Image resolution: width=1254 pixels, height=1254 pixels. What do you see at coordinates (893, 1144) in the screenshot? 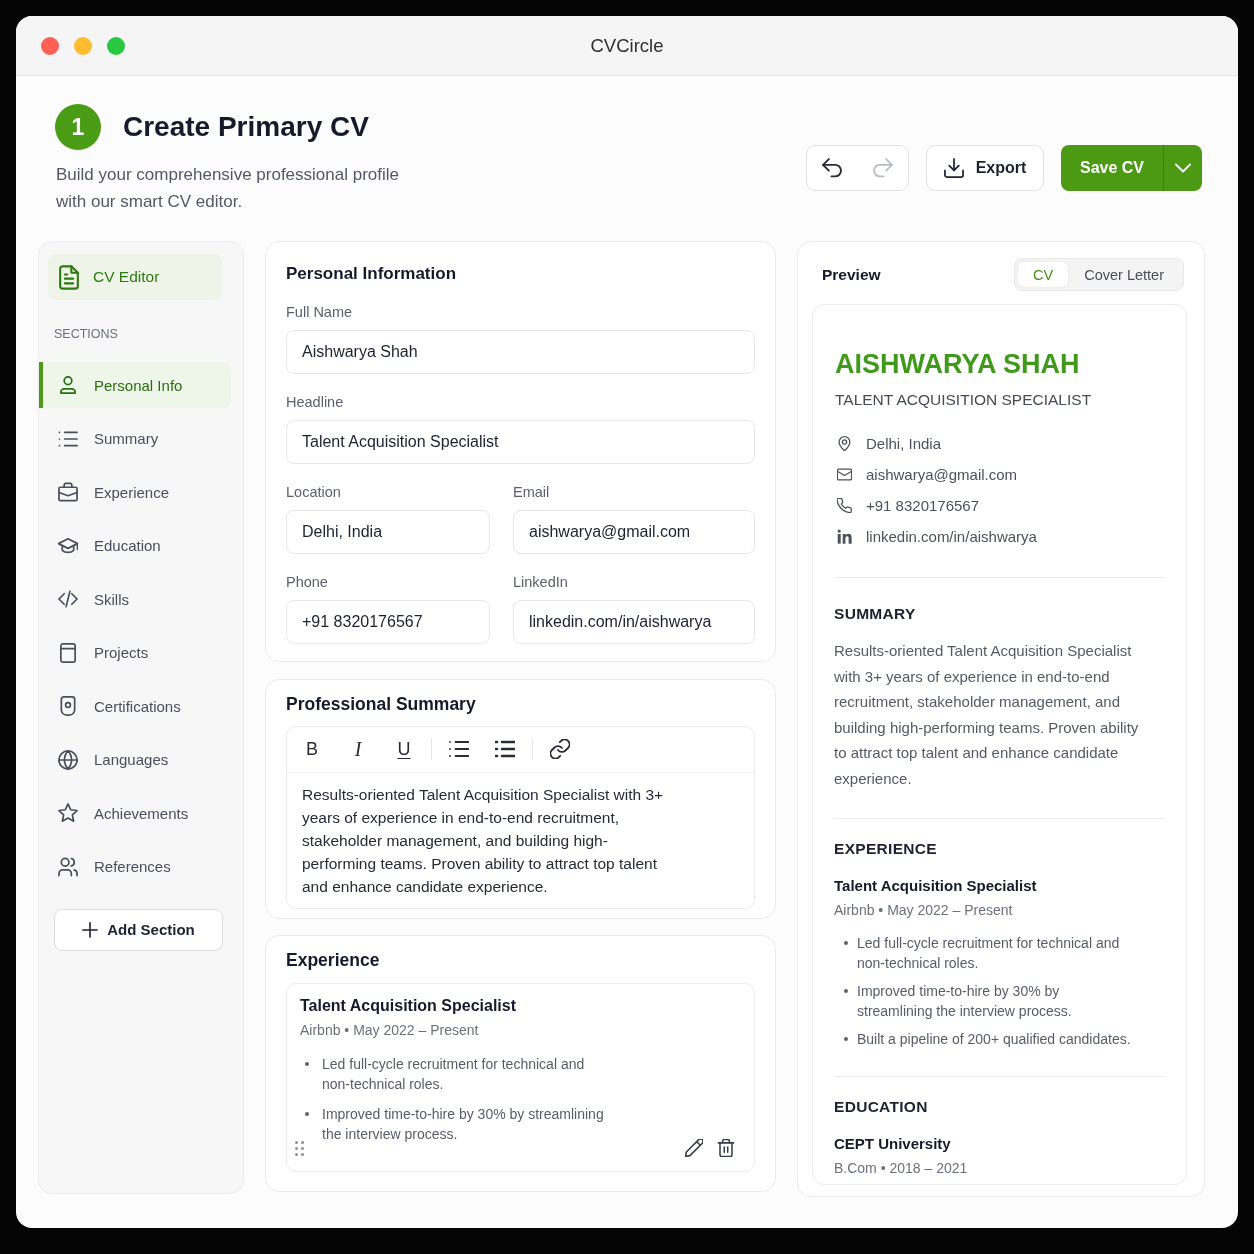
I see `entry-title: CEPT University` at bounding box center [893, 1144].